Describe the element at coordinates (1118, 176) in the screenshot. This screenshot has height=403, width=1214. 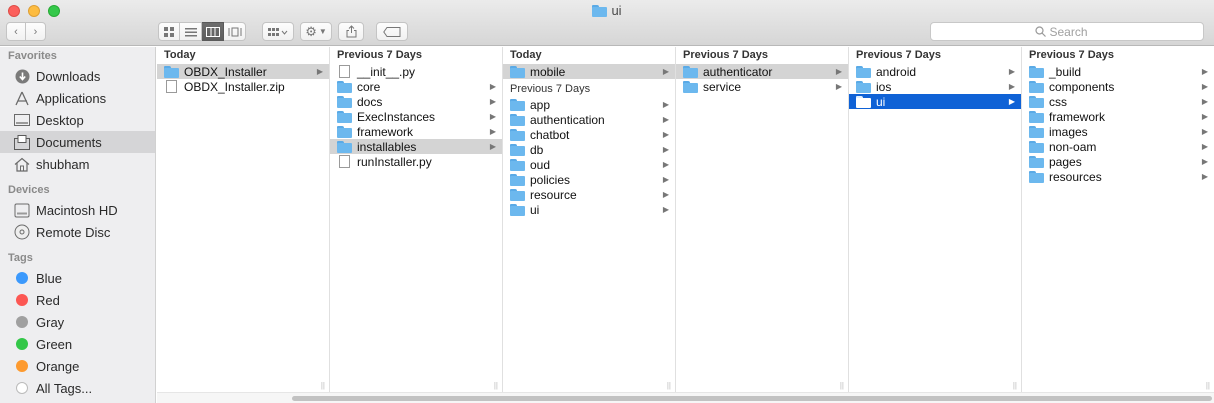
I see `list-item-resources: resources ▶` at that location.